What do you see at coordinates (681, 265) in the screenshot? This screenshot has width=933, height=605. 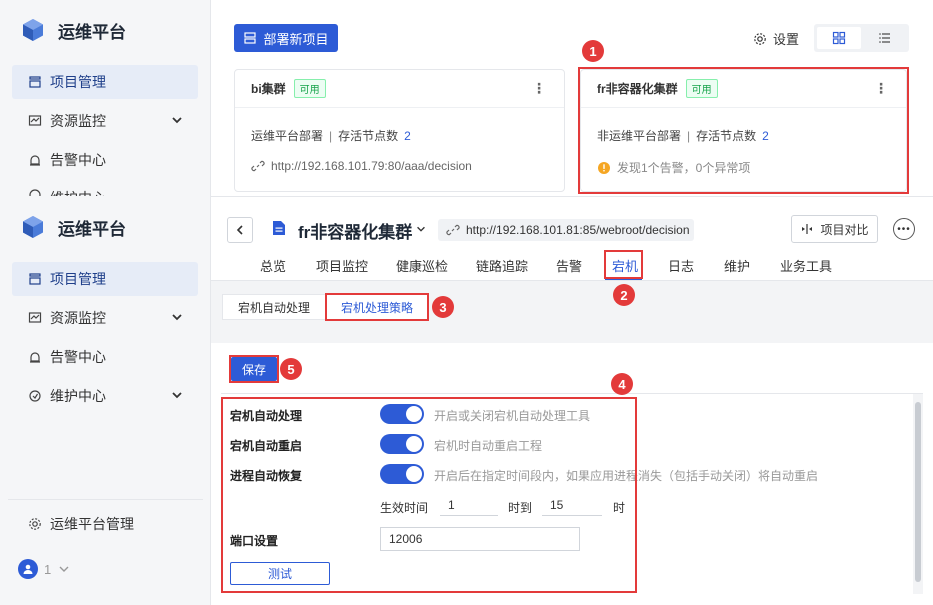 I see `tab-log: 日志` at bounding box center [681, 265].